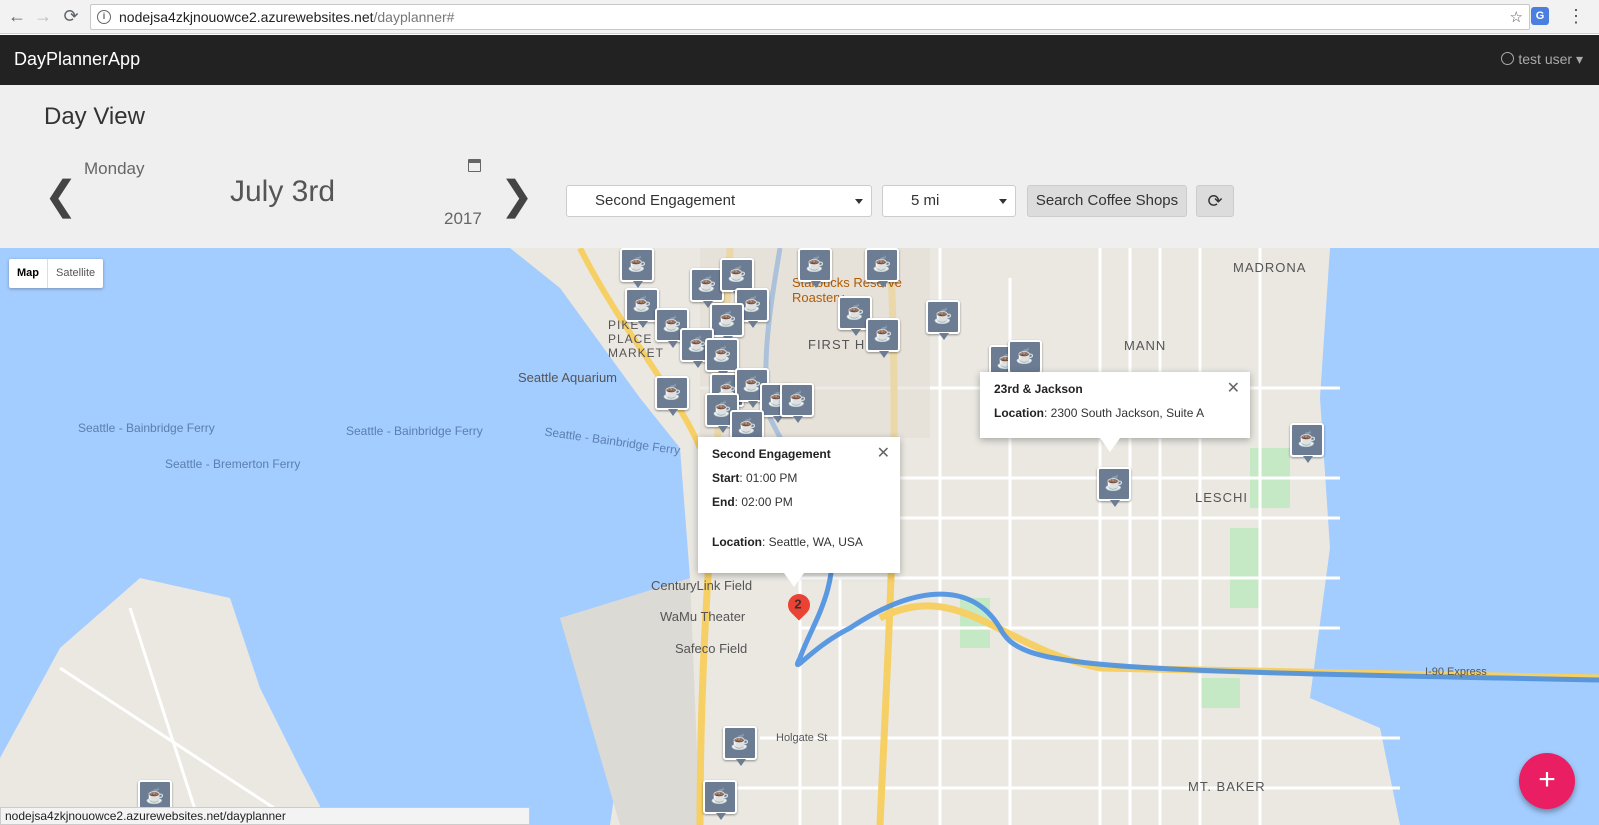  Describe the element at coordinates (702, 585) in the screenshot. I see `label-centurylink: CenturyLink Field` at that location.